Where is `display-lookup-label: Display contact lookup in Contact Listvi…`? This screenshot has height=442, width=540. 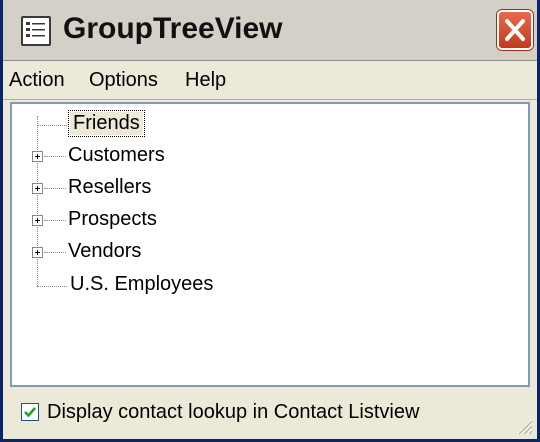 display-lookup-label: Display contact lookup in Contact Listvi… is located at coordinates (233, 412).